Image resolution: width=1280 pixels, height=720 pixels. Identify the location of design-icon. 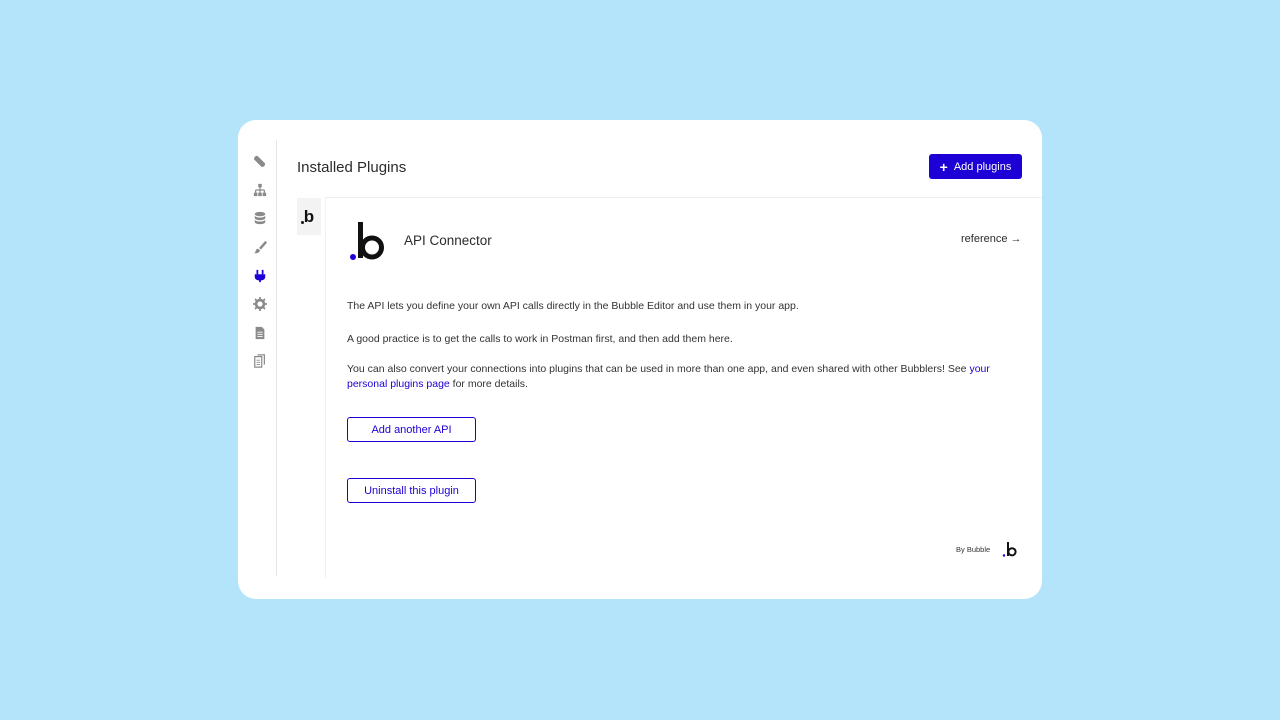
(260, 161).